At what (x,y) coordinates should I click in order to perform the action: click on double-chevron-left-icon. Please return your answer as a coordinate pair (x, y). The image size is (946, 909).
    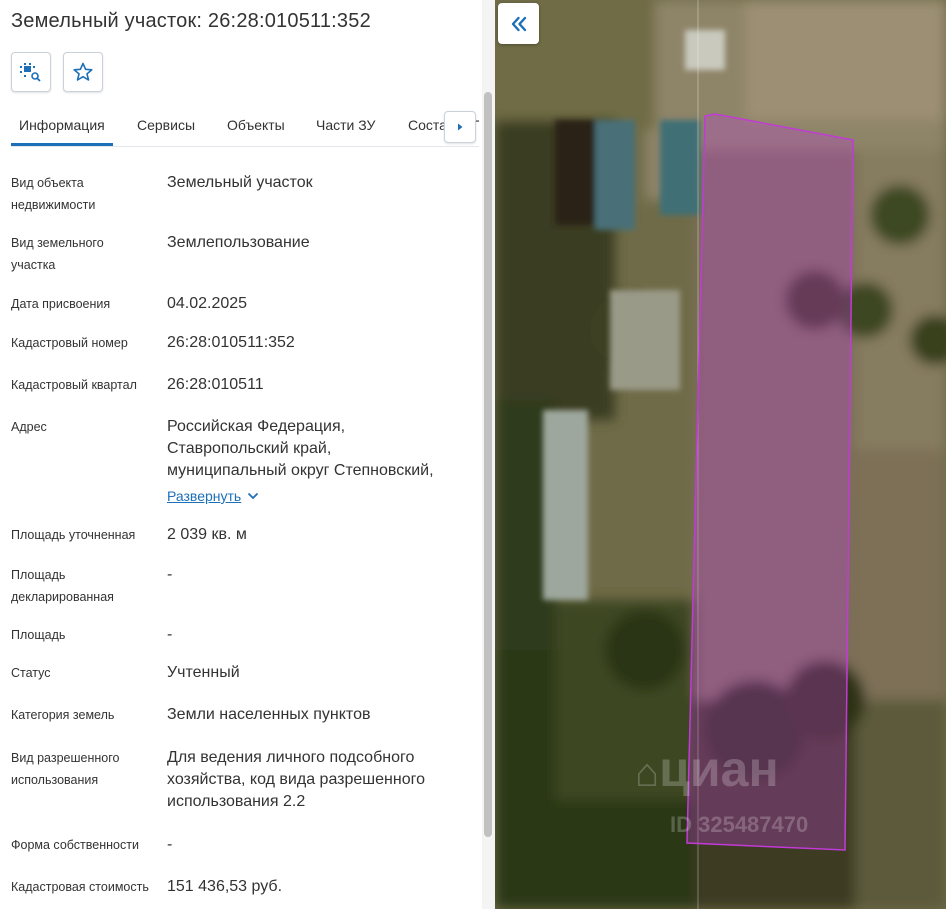
    Looking at the image, I should click on (518, 23).